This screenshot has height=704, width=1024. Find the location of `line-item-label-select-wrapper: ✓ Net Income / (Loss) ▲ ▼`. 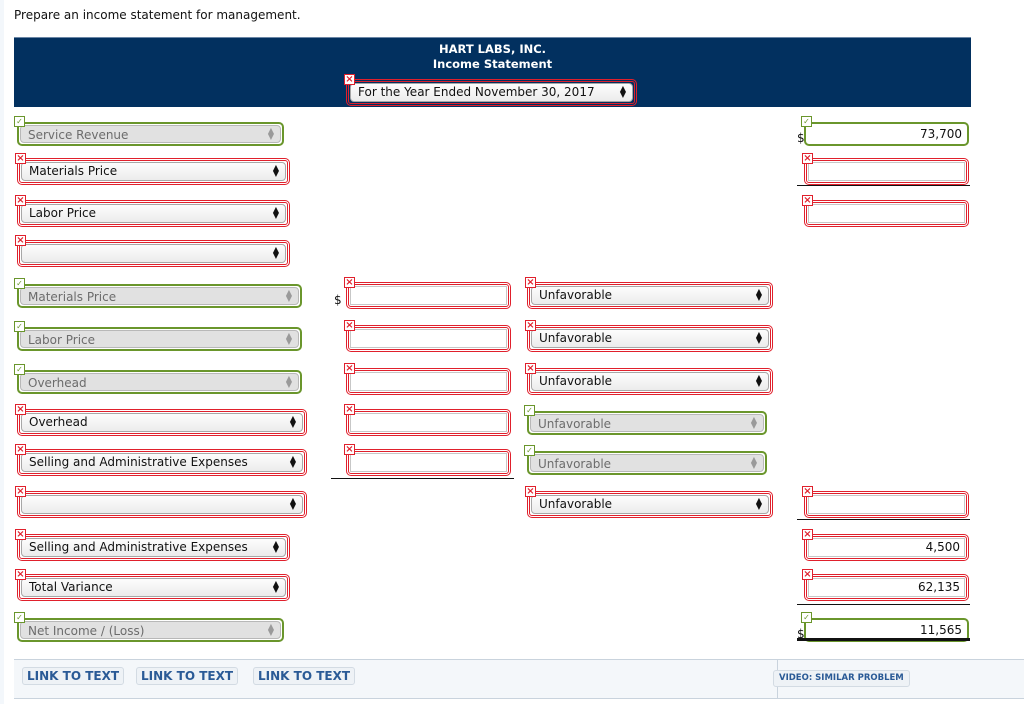

line-item-label-select-wrapper: ✓ Net Income / (Loss) ▲ ▼ is located at coordinates (149, 627).